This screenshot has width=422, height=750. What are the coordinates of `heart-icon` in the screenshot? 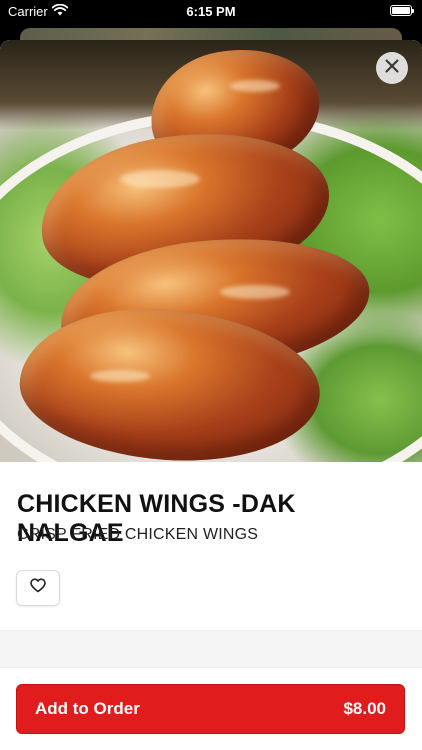 It's located at (38, 588).